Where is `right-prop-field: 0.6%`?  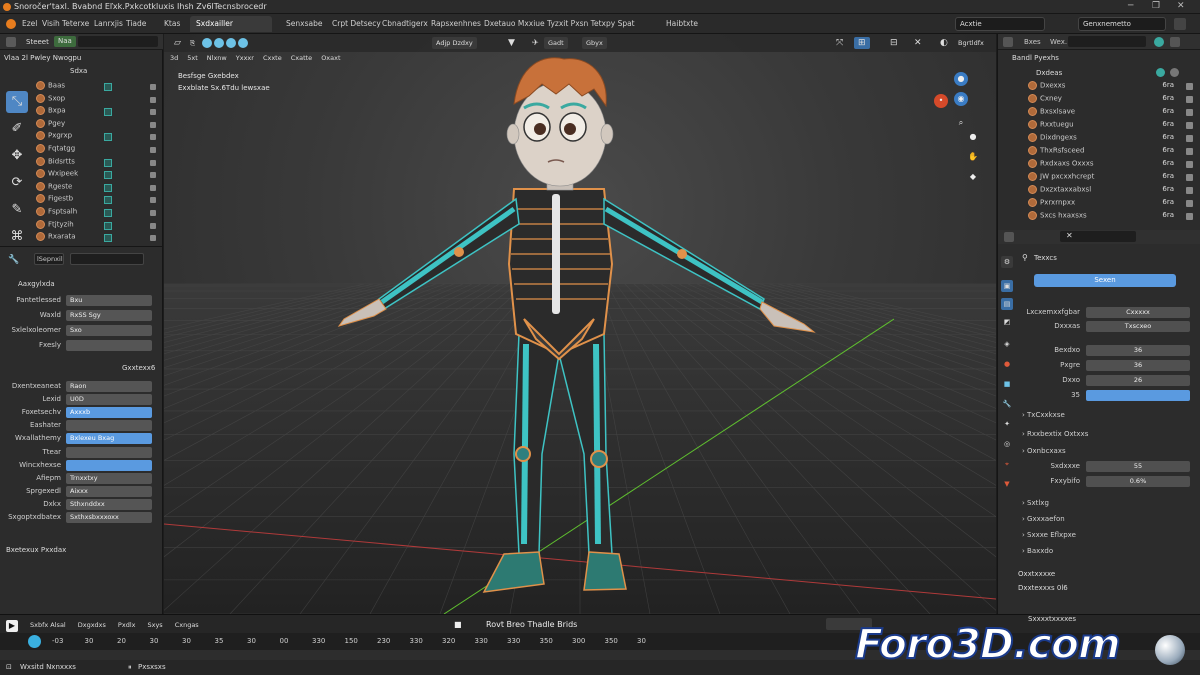
right-prop-field: 0.6% is located at coordinates (1138, 481).